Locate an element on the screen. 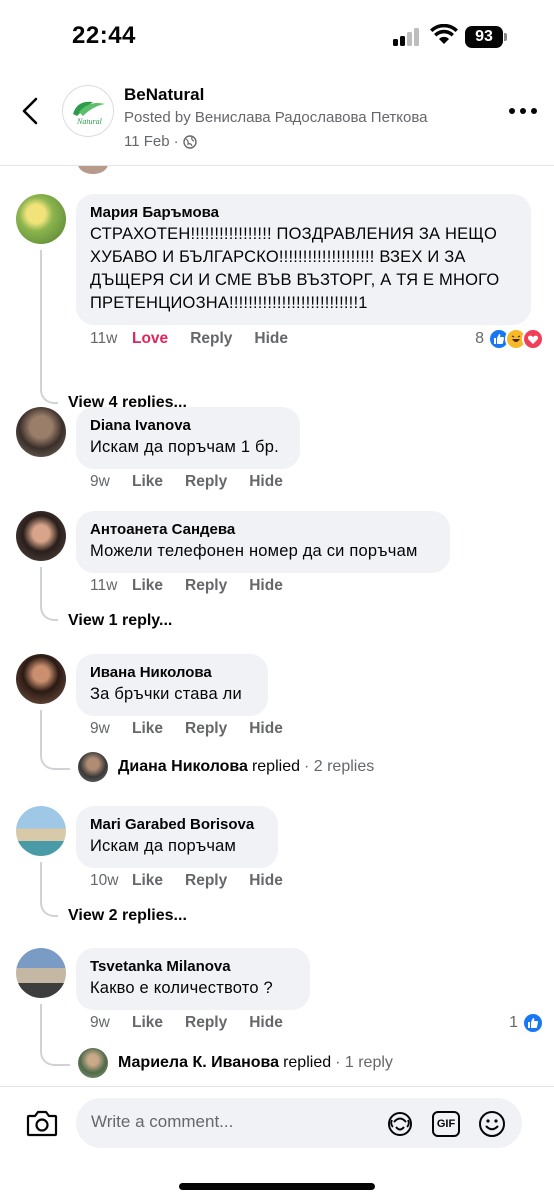 Image resolution: width=554 pixels, height=1200 pixels. reply-preview: Мариела К. Иванова replied · 1 reply is located at coordinates (235, 1063).